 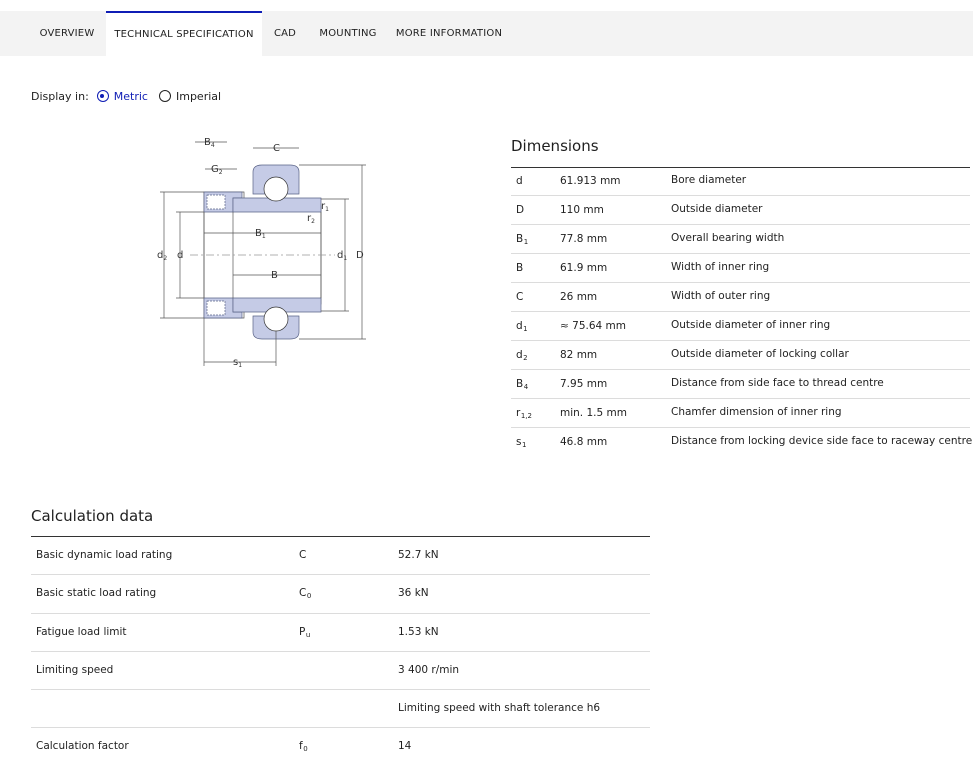 What do you see at coordinates (60, 96) in the screenshot?
I see `display-in-label: Display in:` at bounding box center [60, 96].